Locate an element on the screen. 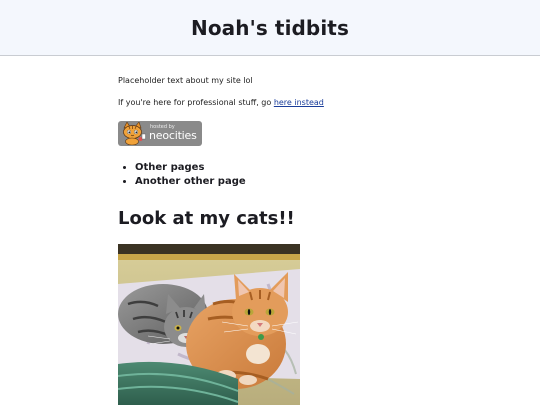  nav-link-another-other-page: Another other page is located at coordinates (190, 181).